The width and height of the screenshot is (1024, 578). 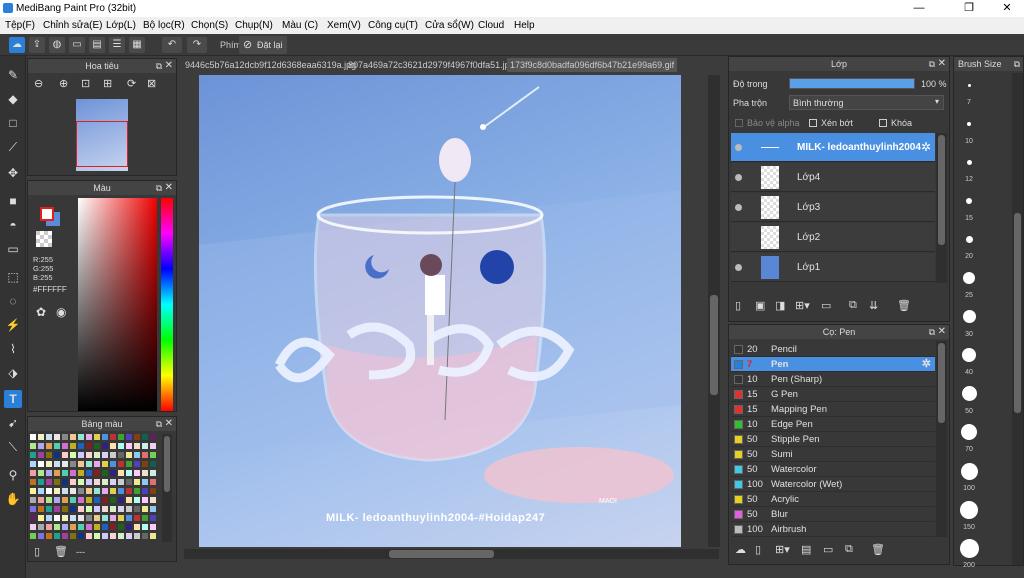 I want to click on menu-filter: Bộ lọc(R), so click(x=164, y=25).